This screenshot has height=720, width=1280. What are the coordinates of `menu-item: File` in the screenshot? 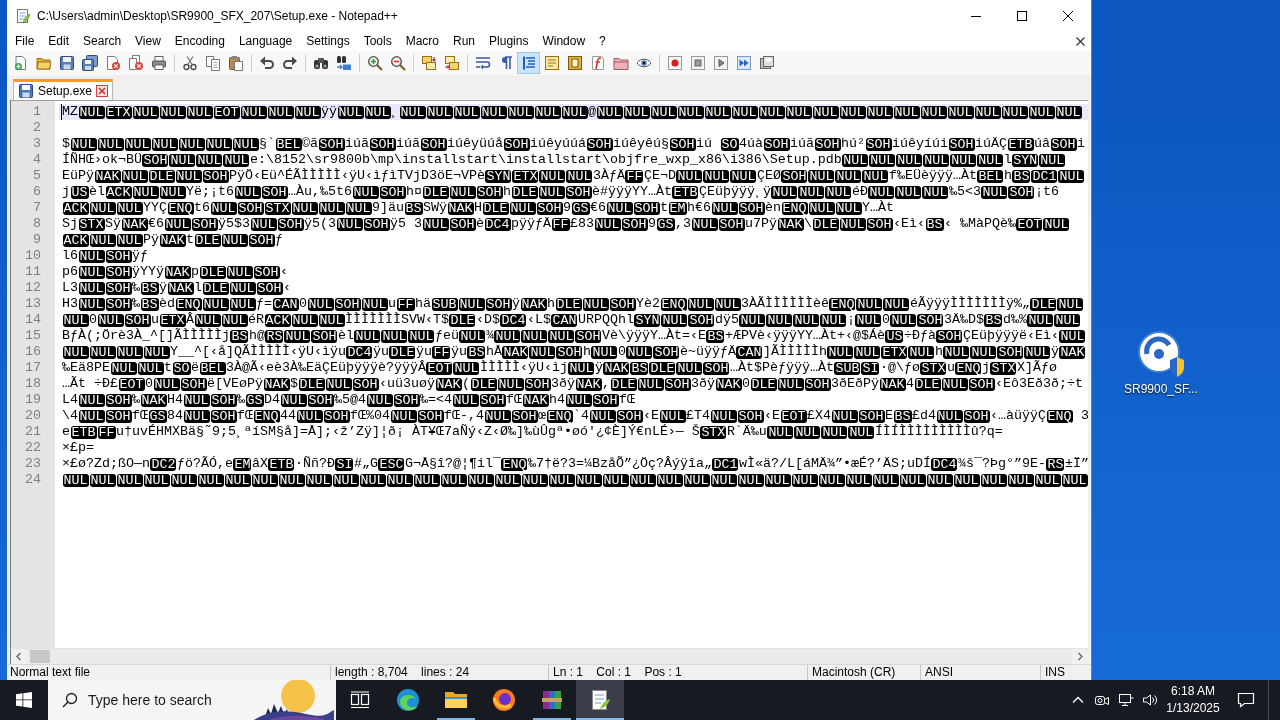 It's located at (25, 41).